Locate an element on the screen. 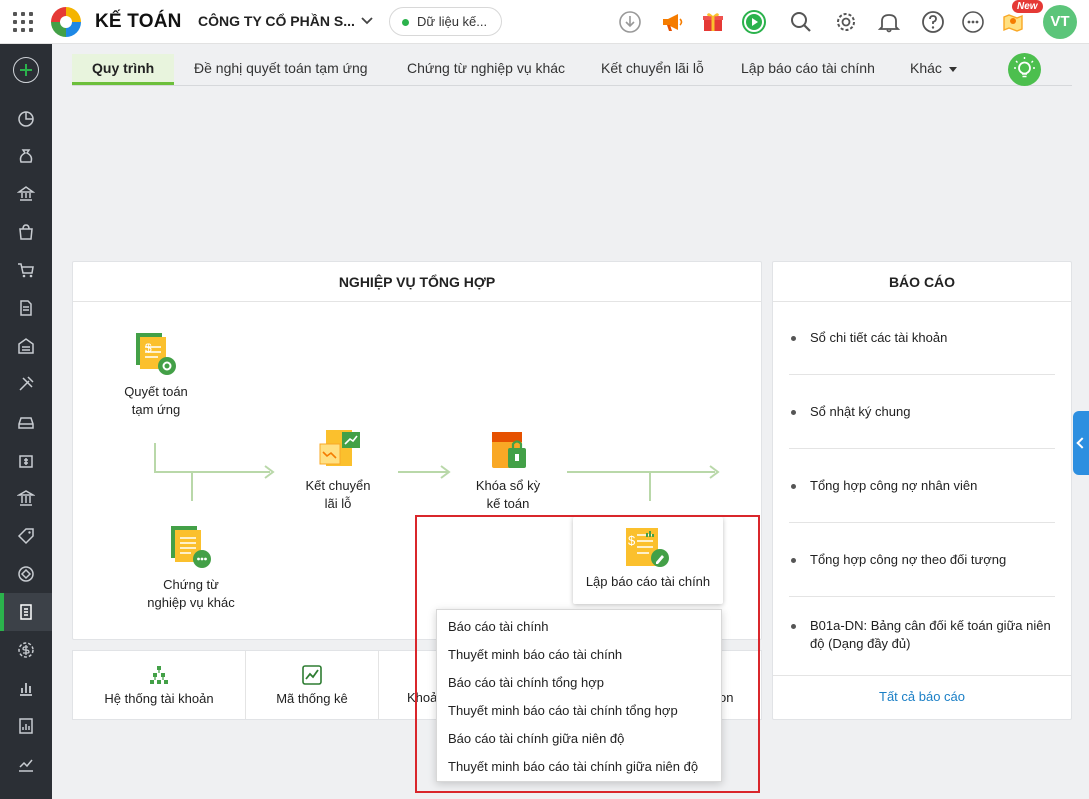  cart-icon is located at coordinates (26, 270).